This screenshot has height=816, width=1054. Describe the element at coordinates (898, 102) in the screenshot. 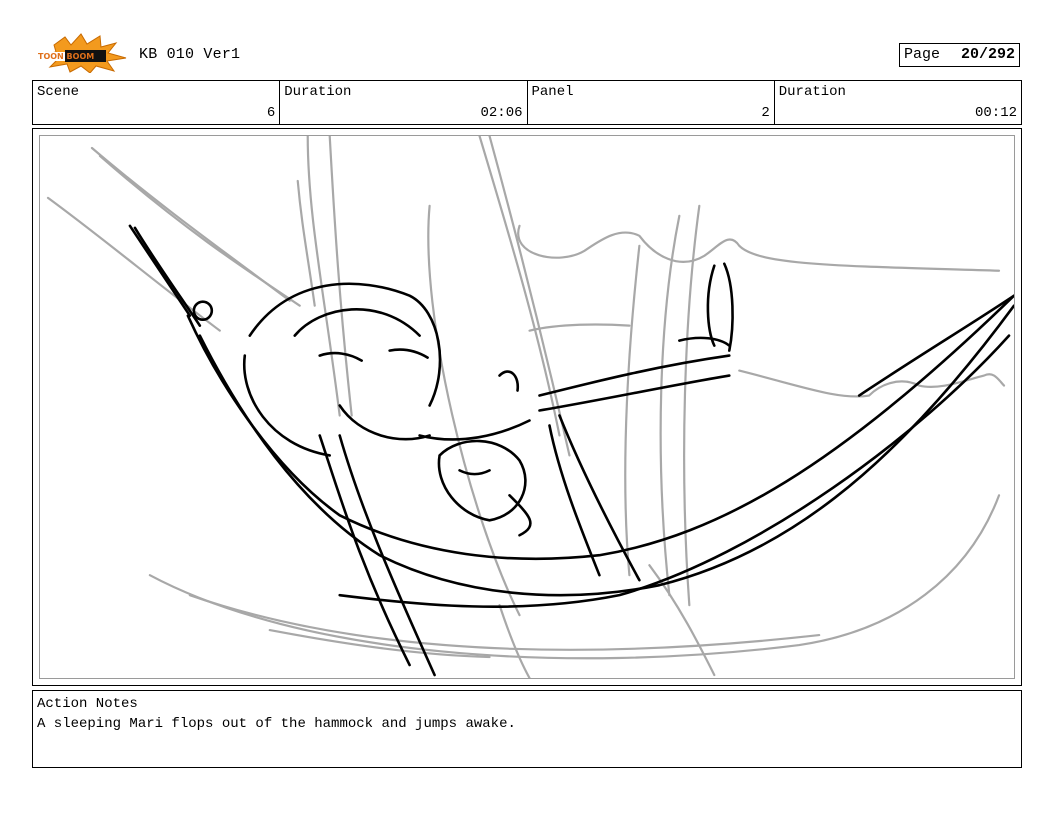

I see `panel-duration-cell: Duration 00:12` at that location.